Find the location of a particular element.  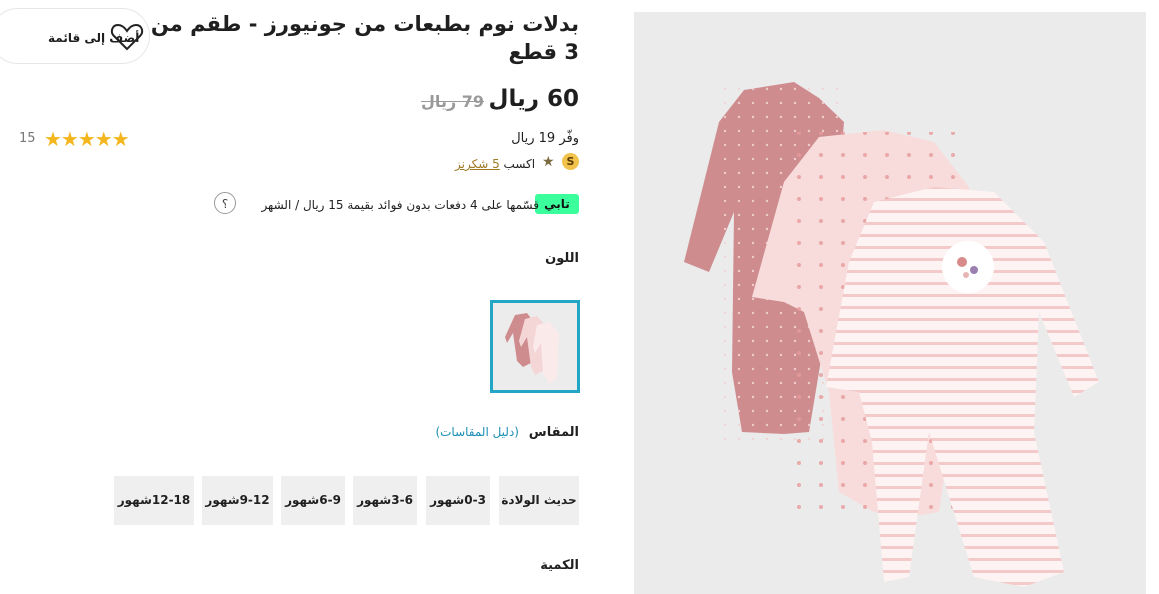

color-label: اللون is located at coordinates (562, 258).